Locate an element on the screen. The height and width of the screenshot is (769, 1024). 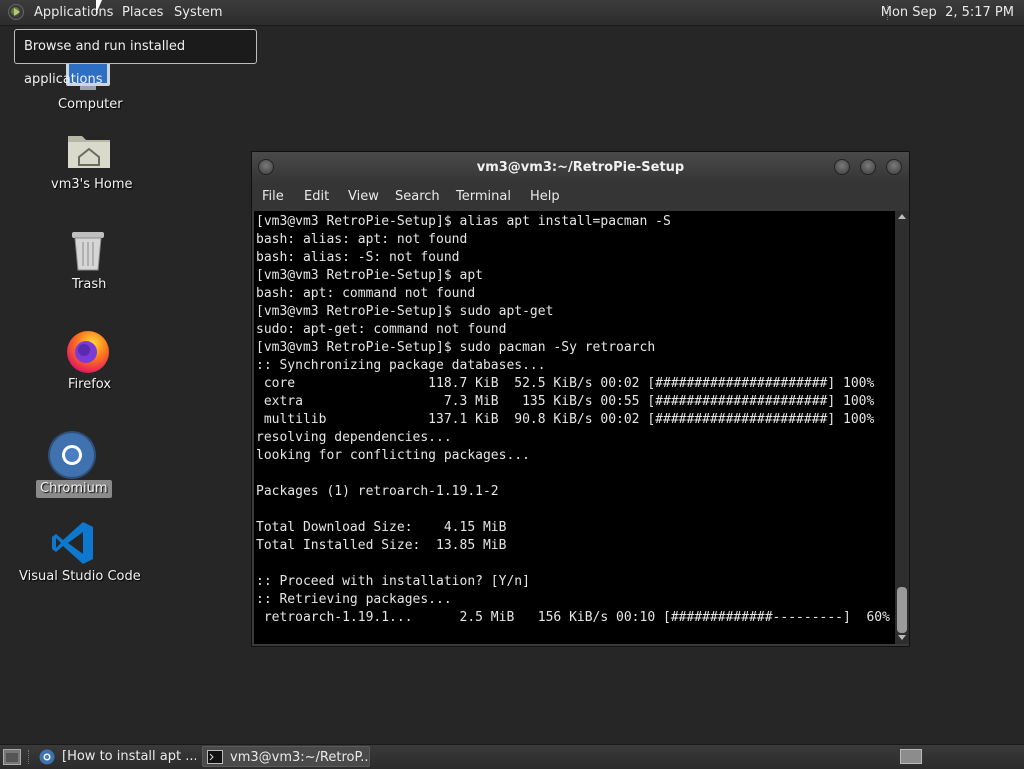
desktop-icon-firefox: Firefox is located at coordinates (88, 361).